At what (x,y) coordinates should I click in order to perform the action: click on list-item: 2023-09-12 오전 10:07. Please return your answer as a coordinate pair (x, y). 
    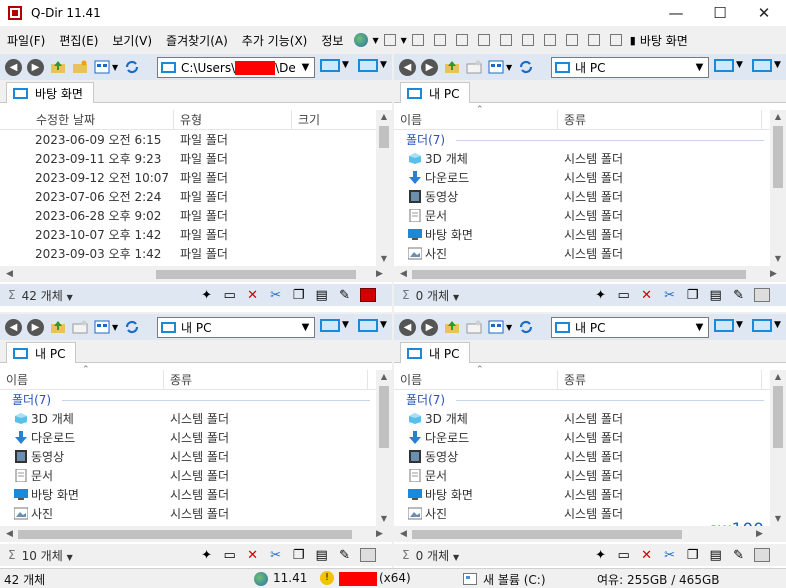
    Looking at the image, I should click on (102, 178).